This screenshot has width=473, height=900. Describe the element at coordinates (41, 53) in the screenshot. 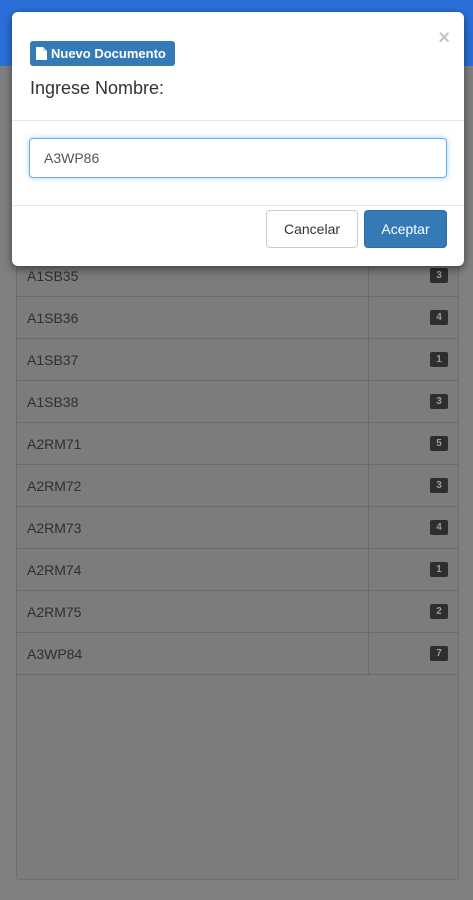

I see `document-icon` at that location.